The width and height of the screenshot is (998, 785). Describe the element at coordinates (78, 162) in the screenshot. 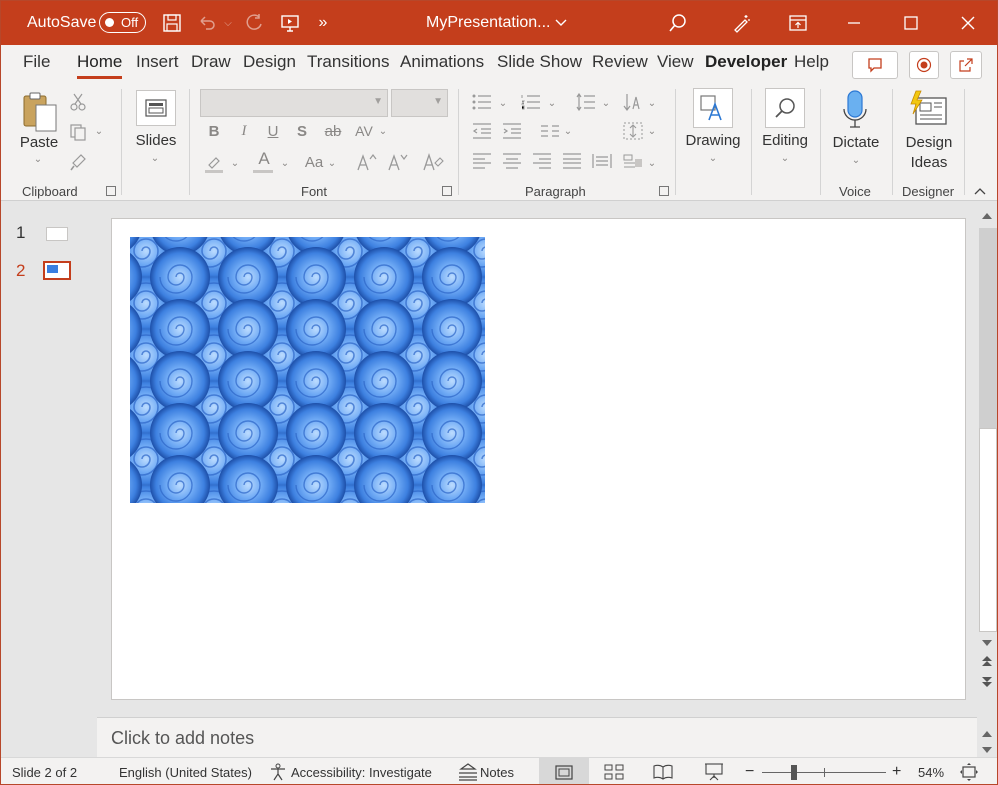

I see `format-painter-icon` at that location.